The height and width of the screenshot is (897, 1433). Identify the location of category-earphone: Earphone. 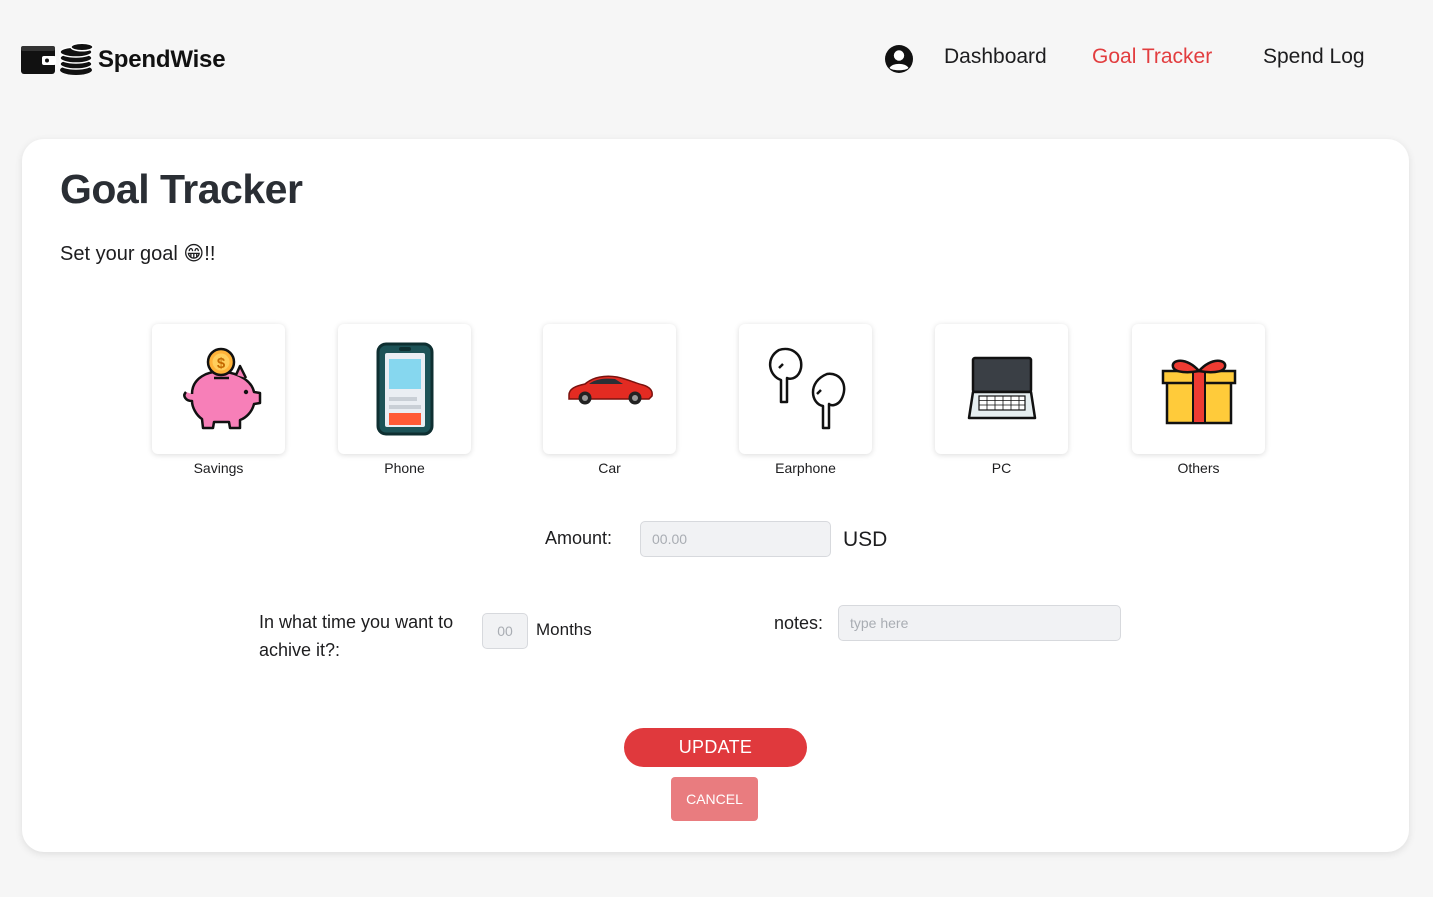
(805, 400).